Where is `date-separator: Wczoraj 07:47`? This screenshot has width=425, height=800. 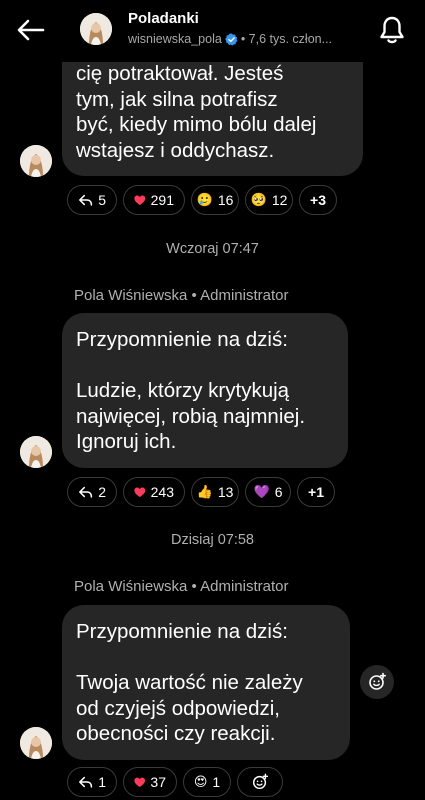
date-separator: Wczoraj 07:47 is located at coordinates (212, 249).